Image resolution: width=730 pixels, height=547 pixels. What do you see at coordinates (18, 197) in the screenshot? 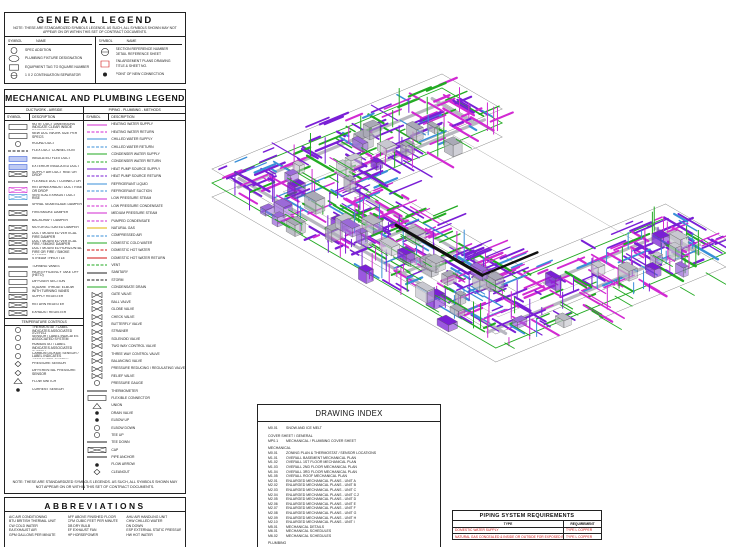
I see `exhaust-duct-rise-icon` at bounding box center [18, 197].